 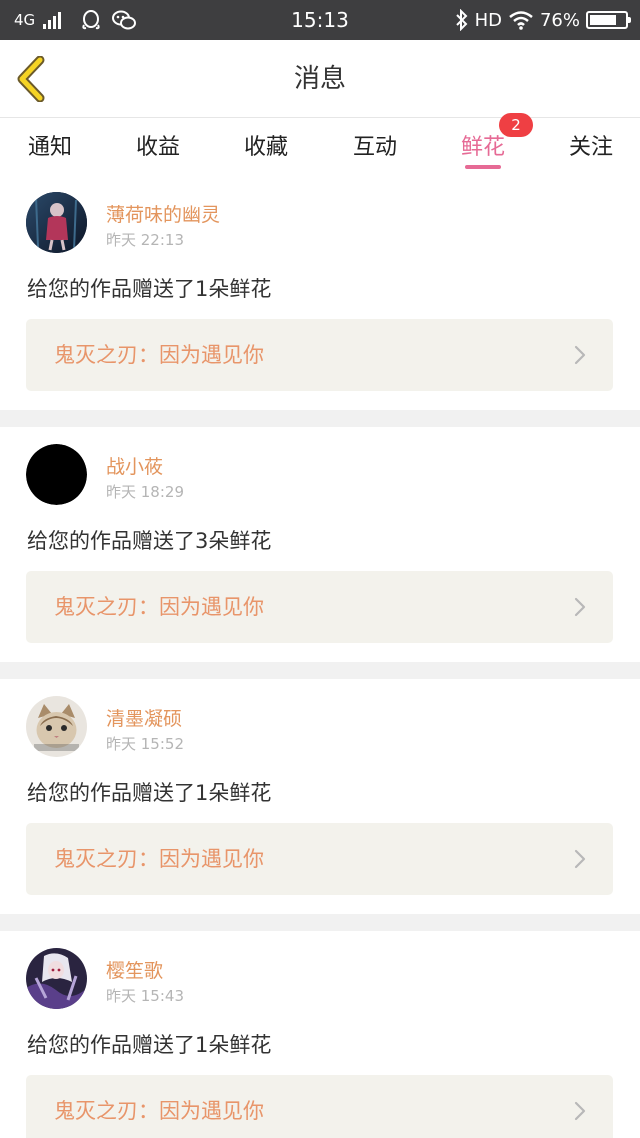 What do you see at coordinates (603, 20) in the screenshot?
I see `battery-level` at bounding box center [603, 20].